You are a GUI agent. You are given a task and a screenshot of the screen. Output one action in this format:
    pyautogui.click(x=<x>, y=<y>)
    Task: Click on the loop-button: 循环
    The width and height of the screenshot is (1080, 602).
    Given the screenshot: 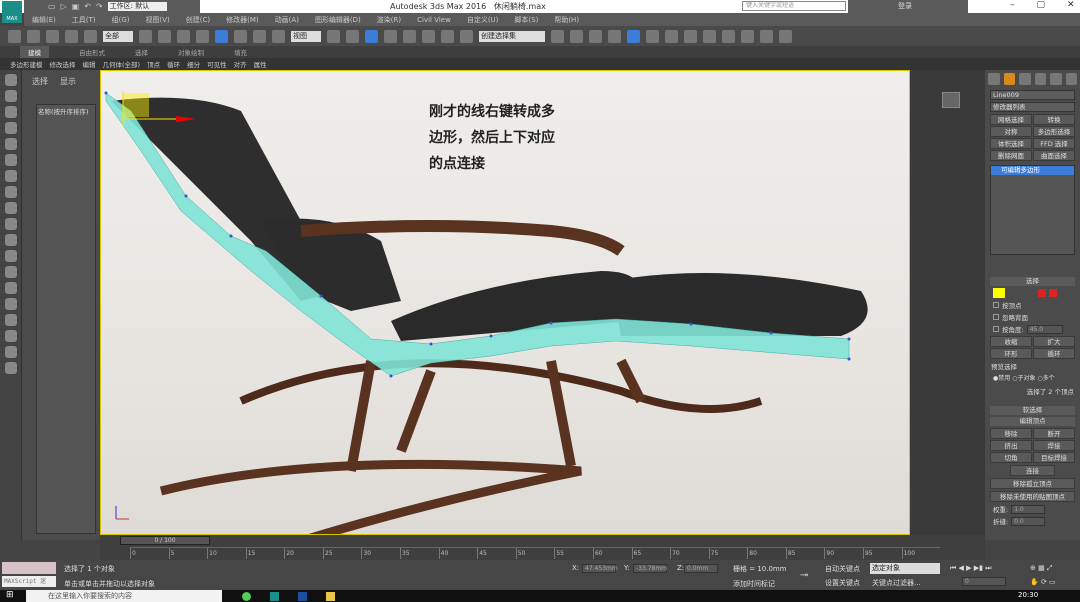 What is the action you would take?
    pyautogui.click(x=1054, y=353)
    